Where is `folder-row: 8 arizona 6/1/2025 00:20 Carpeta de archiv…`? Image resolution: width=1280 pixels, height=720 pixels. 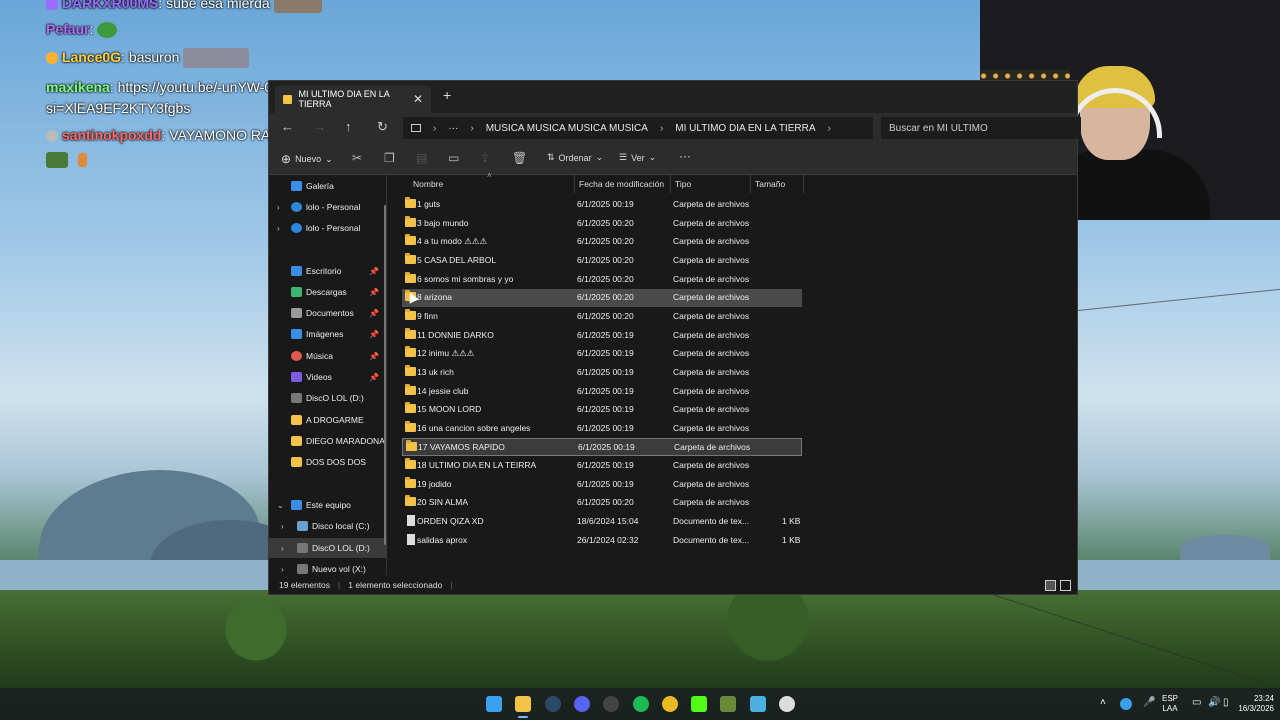 folder-row: 8 arizona 6/1/2025 00:20 Carpeta de archiv… is located at coordinates (602, 298).